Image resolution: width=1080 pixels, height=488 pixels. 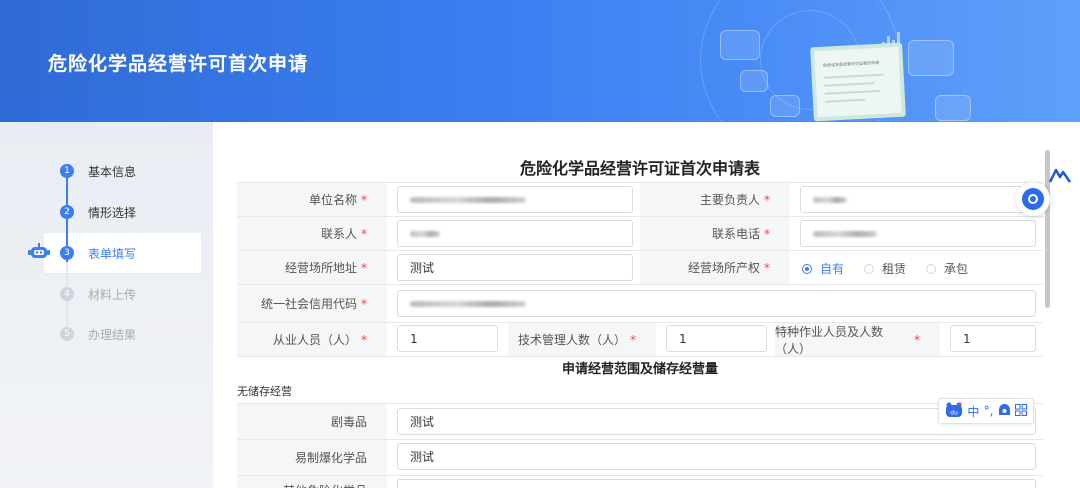 What do you see at coordinates (264, 391) in the screenshot?
I see `scope-subtitle: 无储存经营` at bounding box center [264, 391].